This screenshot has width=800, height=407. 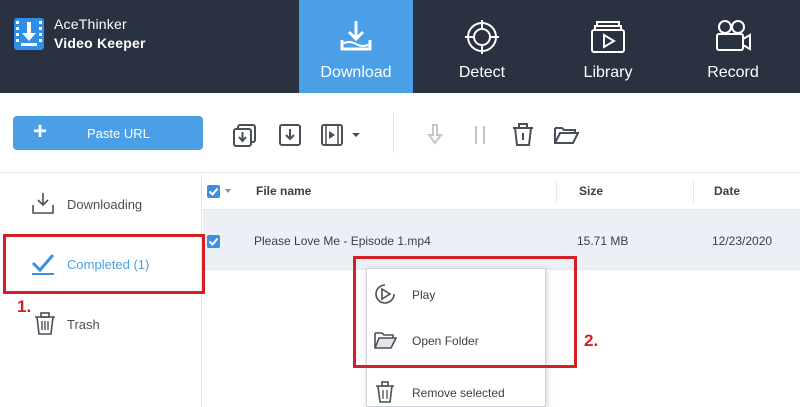 I want to click on pause-icon, so click(x=480, y=135).